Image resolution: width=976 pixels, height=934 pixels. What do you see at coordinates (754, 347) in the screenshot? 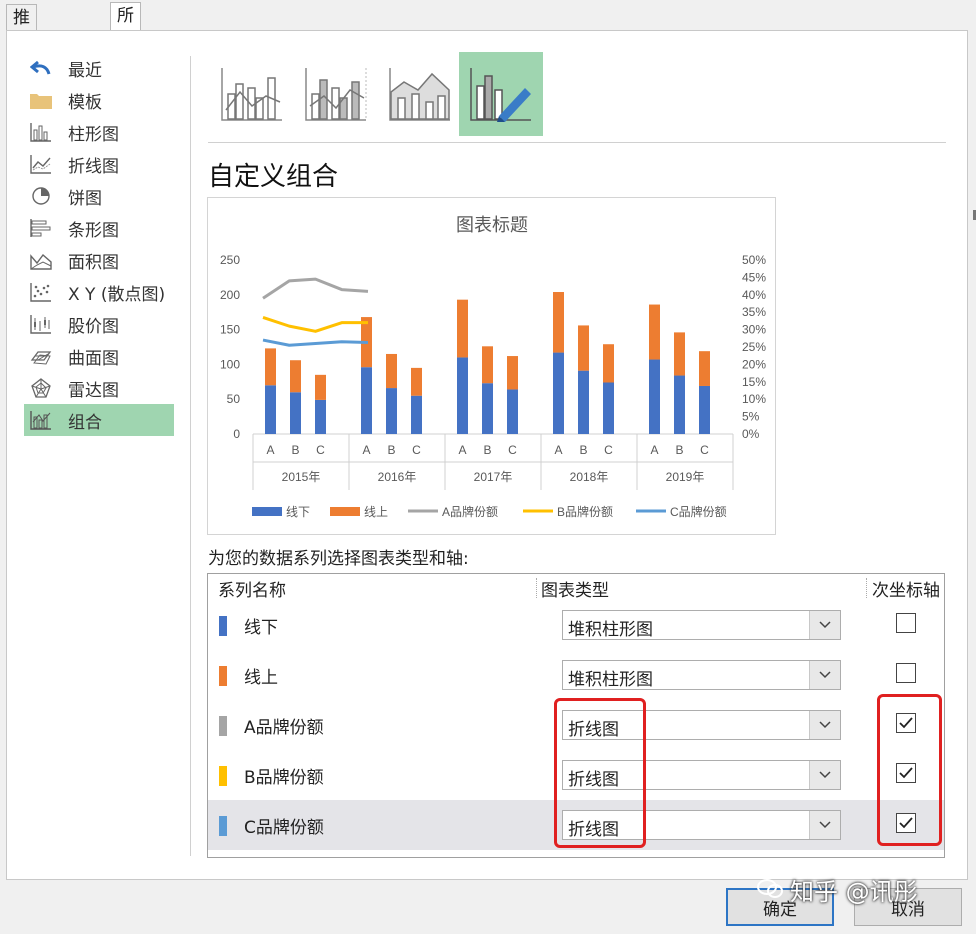
I see `y2-axis-tick-label: 25%` at bounding box center [754, 347].